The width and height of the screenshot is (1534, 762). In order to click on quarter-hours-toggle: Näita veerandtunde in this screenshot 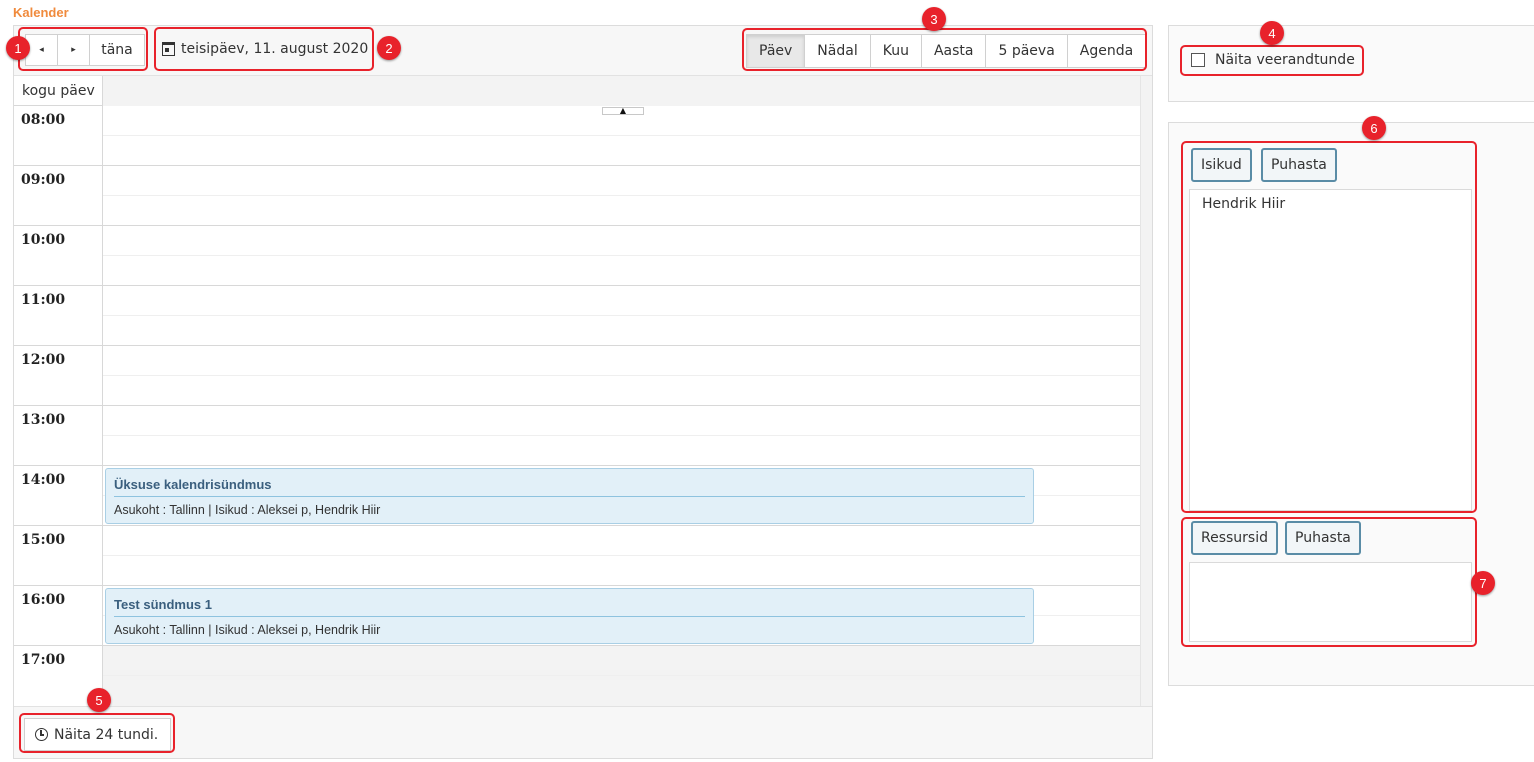, I will do `click(1273, 60)`.